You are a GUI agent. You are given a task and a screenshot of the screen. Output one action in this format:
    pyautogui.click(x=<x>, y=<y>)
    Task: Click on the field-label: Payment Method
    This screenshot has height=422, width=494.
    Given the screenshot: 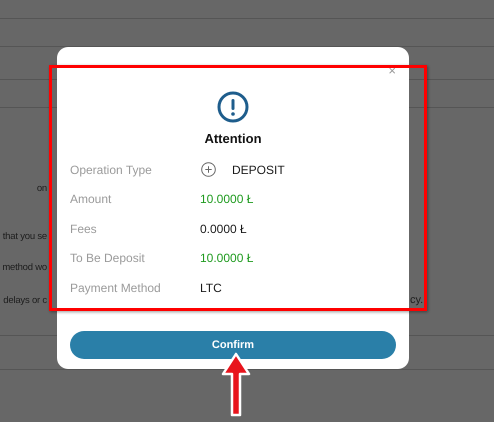 What is the action you would take?
    pyautogui.click(x=116, y=287)
    